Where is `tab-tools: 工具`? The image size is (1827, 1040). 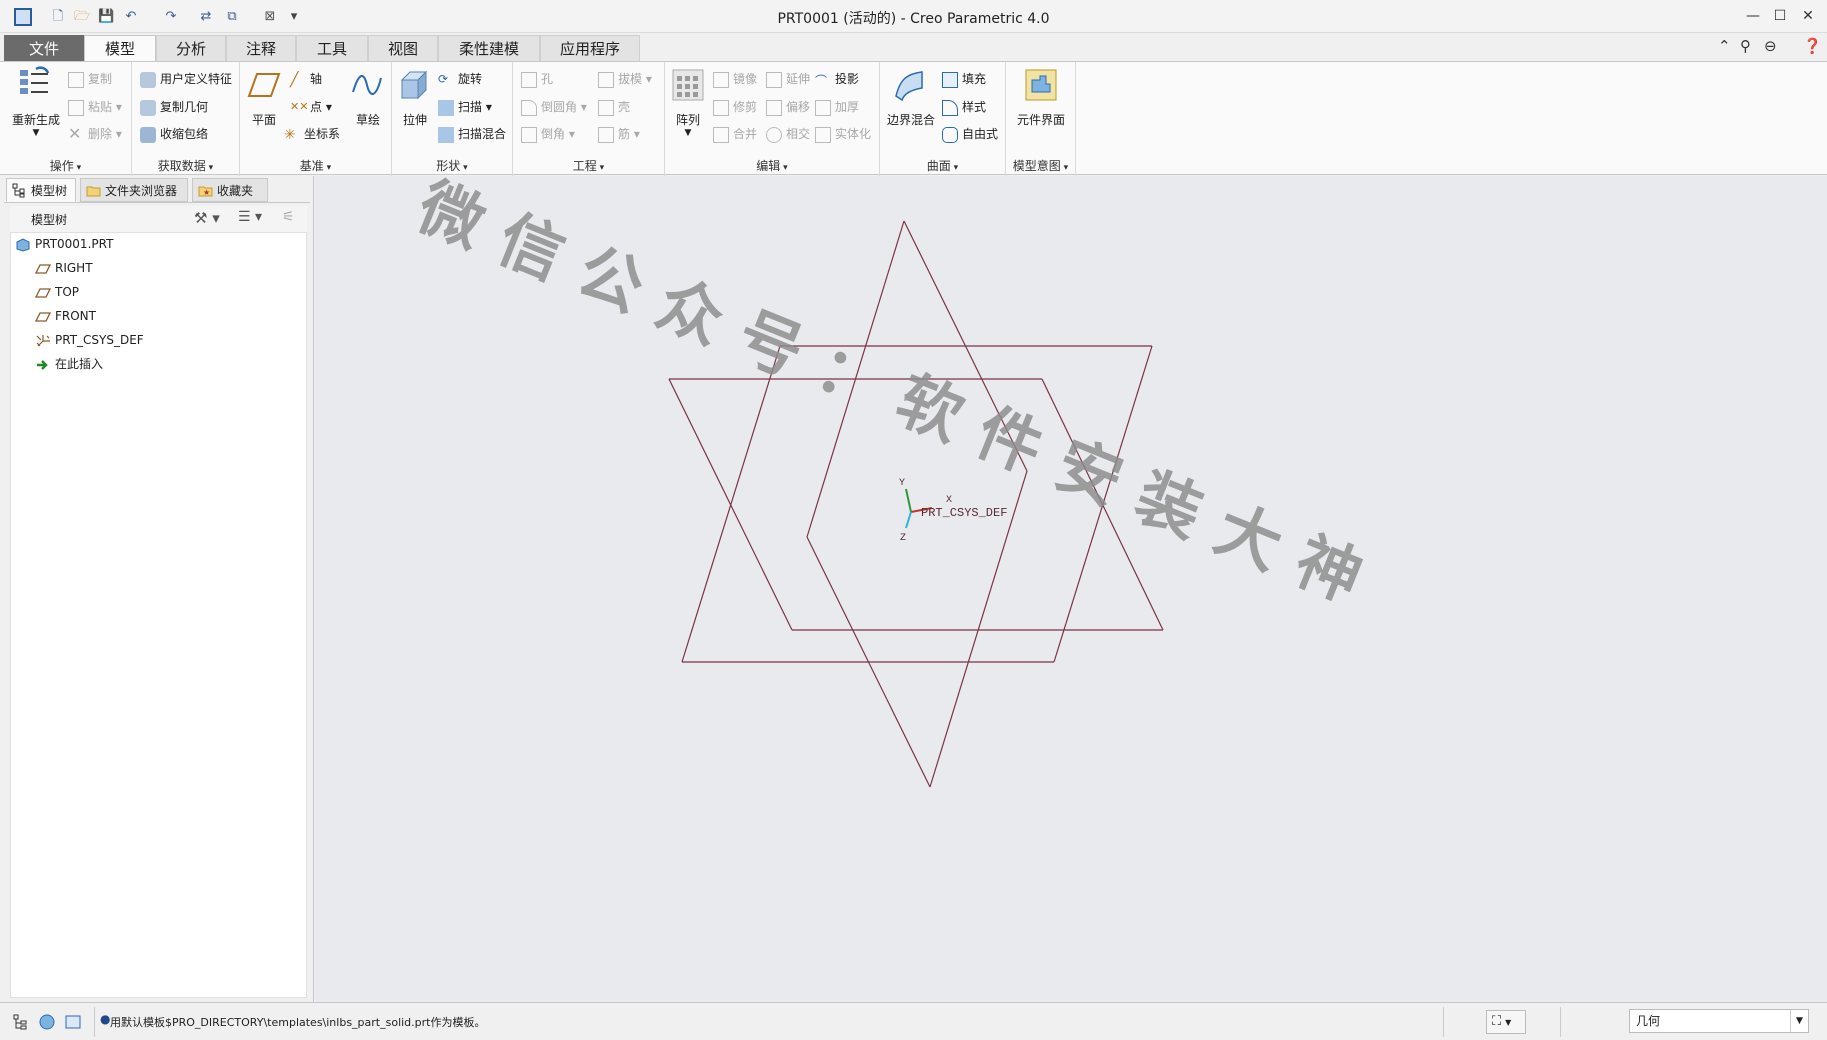 tab-tools: 工具 is located at coordinates (332, 48).